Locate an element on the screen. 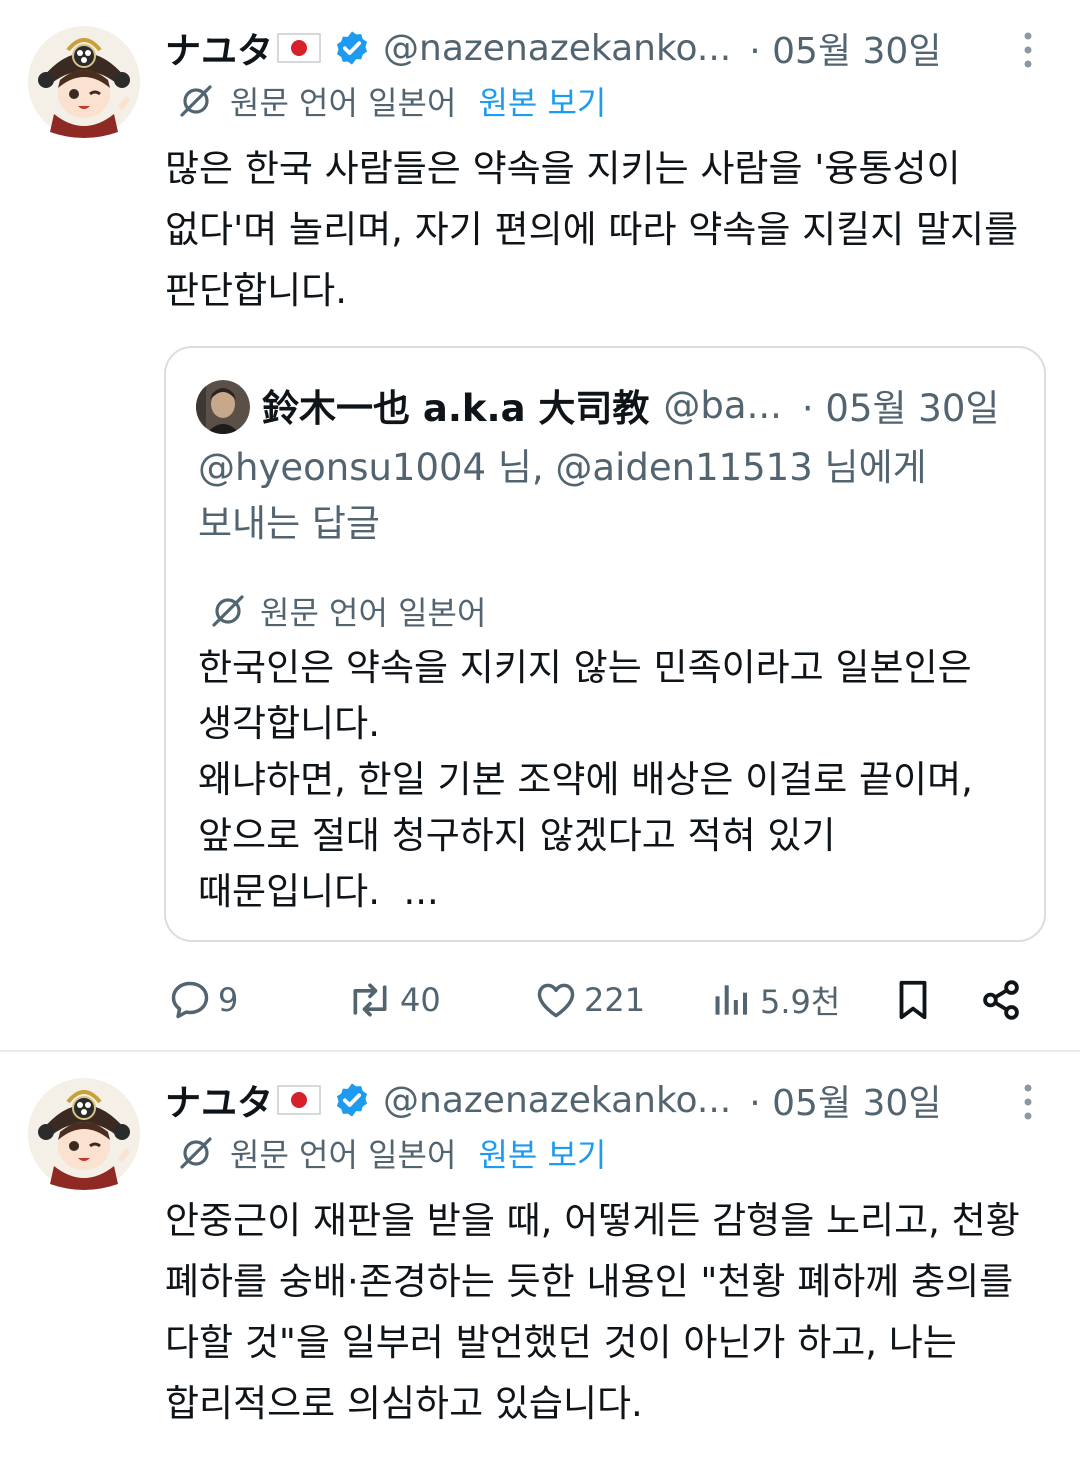  action-bar: 9 40 221 5.9천 is located at coordinates (540, 1000).